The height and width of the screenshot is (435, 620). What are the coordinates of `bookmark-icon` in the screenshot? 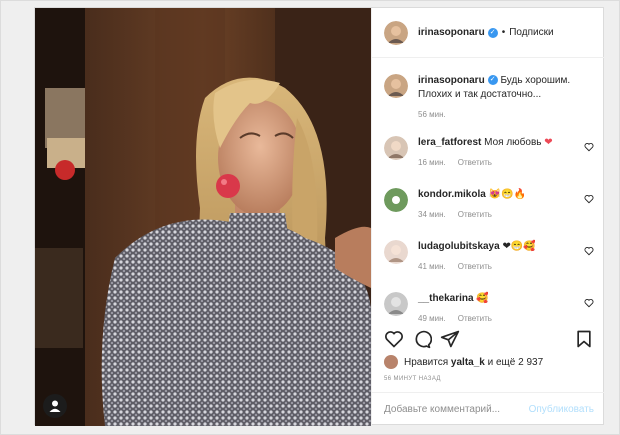 It's located at (584, 339).